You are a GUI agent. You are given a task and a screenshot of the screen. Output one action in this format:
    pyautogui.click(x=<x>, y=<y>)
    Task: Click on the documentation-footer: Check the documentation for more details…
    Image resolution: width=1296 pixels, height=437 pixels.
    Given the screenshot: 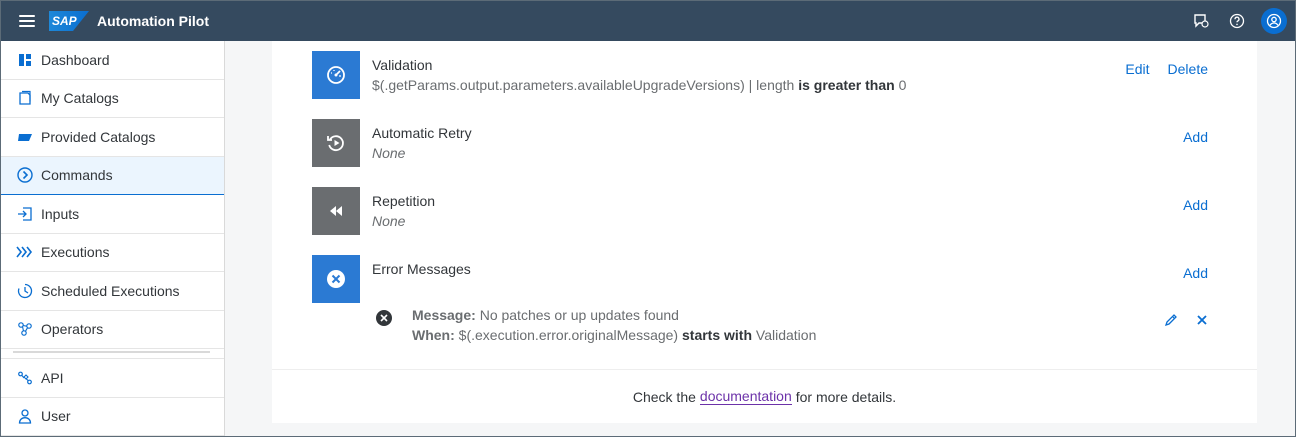 What is the action you would take?
    pyautogui.click(x=764, y=396)
    